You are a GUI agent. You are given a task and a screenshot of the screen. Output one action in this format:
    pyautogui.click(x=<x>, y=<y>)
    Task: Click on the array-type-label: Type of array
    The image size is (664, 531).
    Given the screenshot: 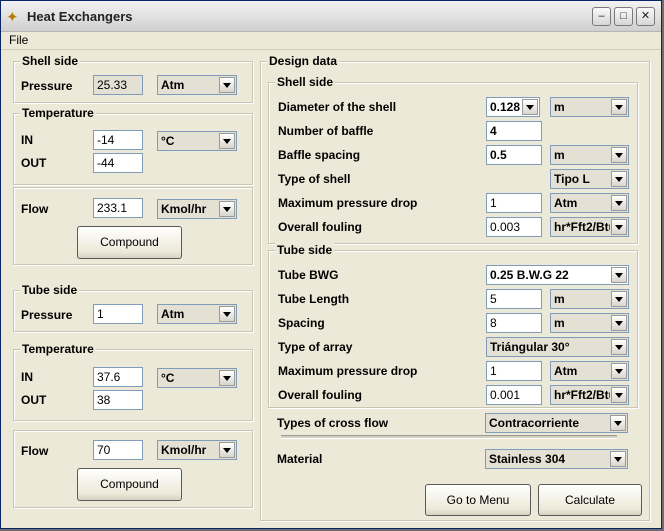 What is the action you would take?
    pyautogui.click(x=315, y=347)
    